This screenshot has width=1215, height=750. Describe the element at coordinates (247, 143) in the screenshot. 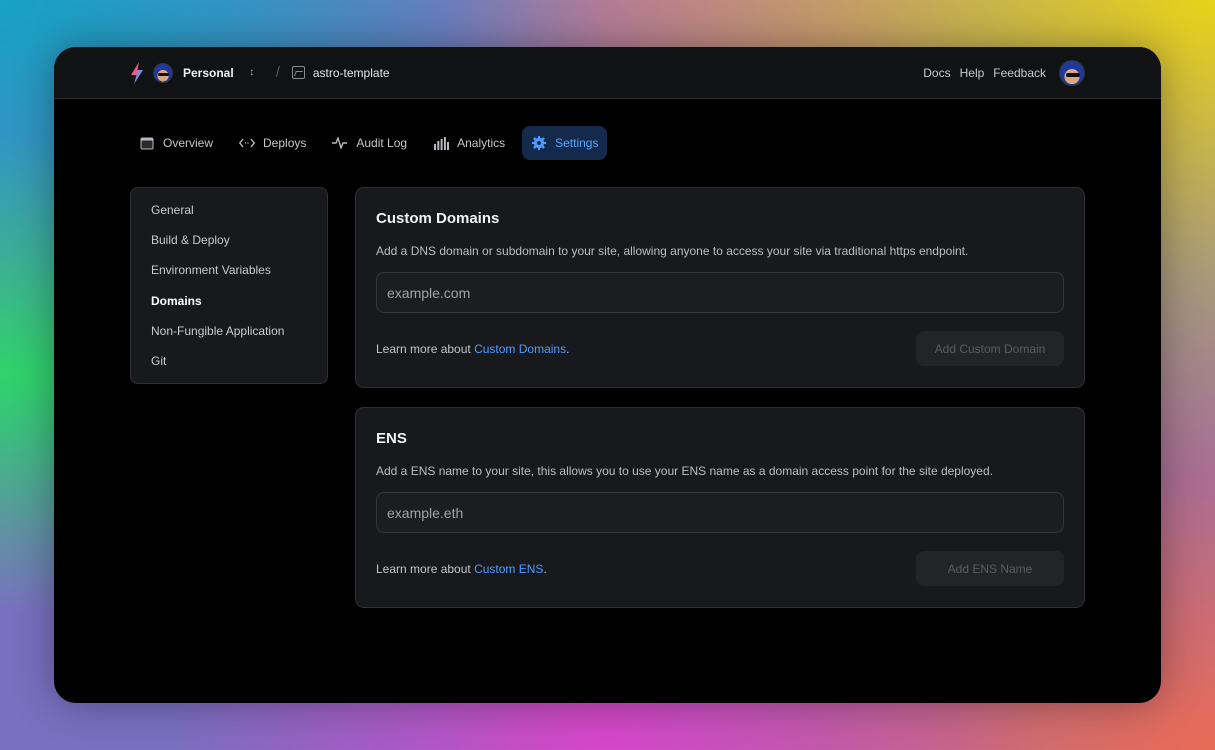

I see `code-arrows-icon` at that location.